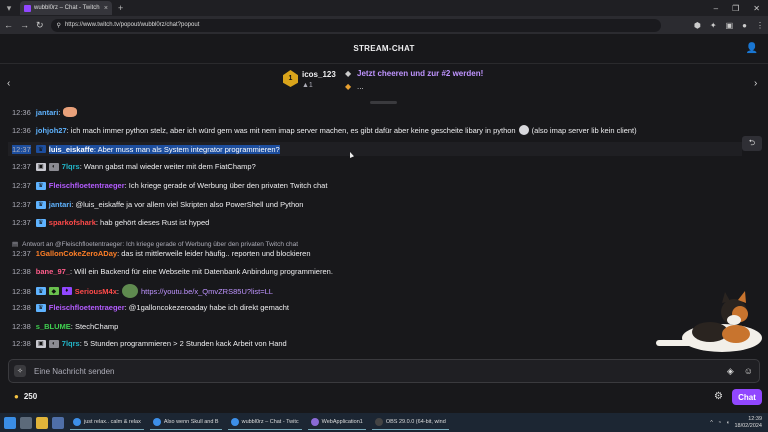  I want to click on app-icon, so click(156, 422).